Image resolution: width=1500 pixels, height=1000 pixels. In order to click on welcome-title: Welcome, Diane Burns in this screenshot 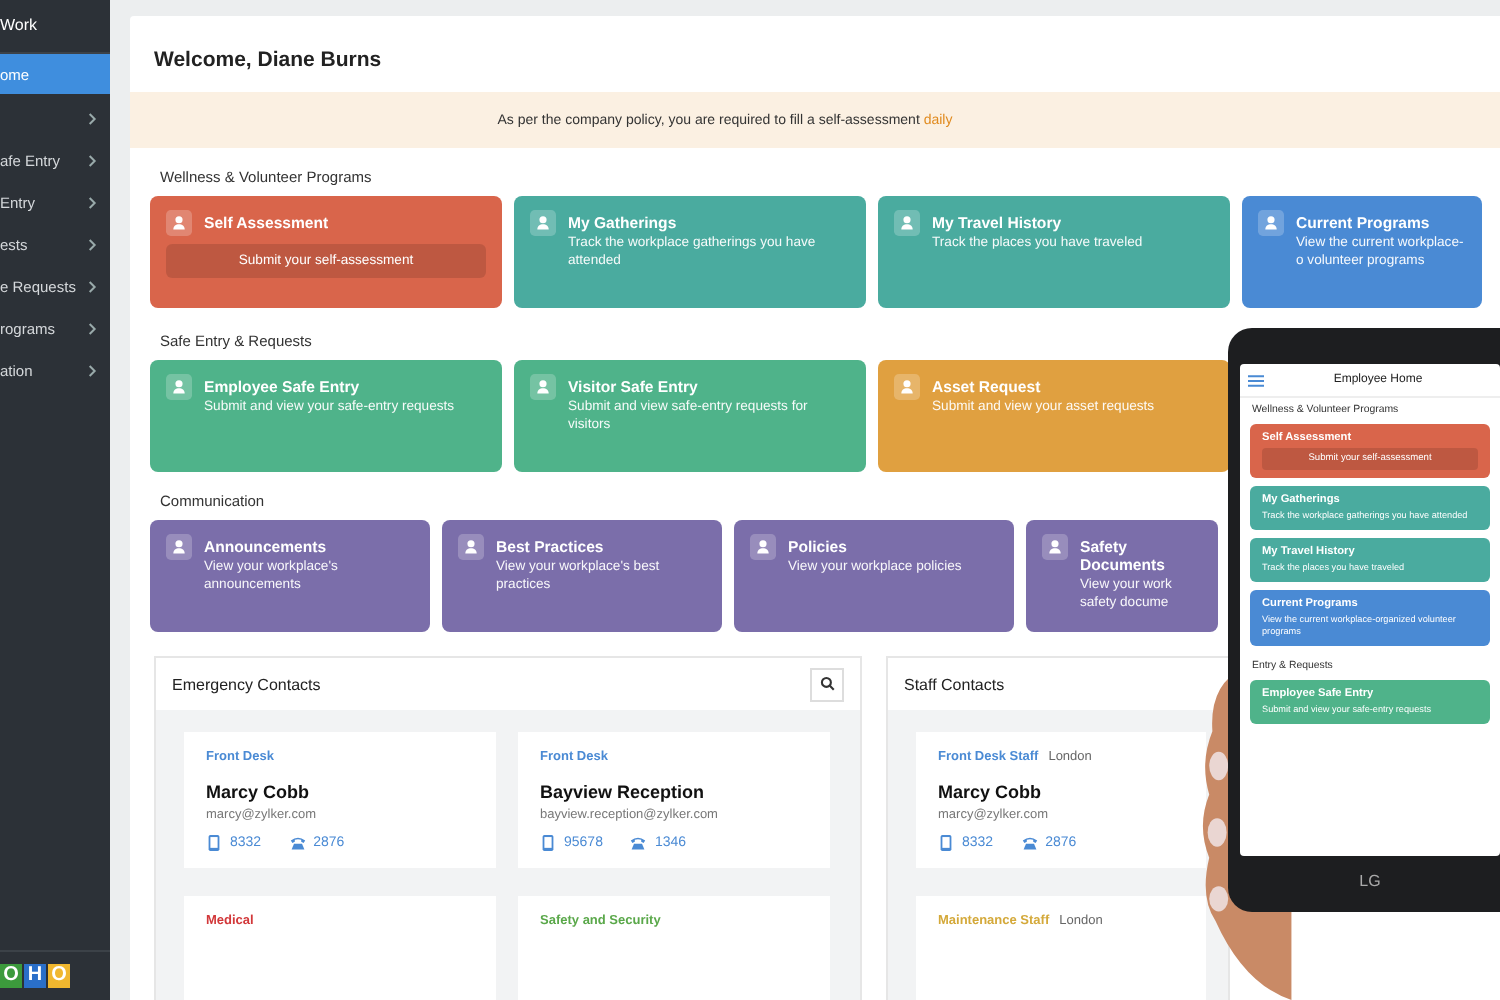, I will do `click(268, 61)`.